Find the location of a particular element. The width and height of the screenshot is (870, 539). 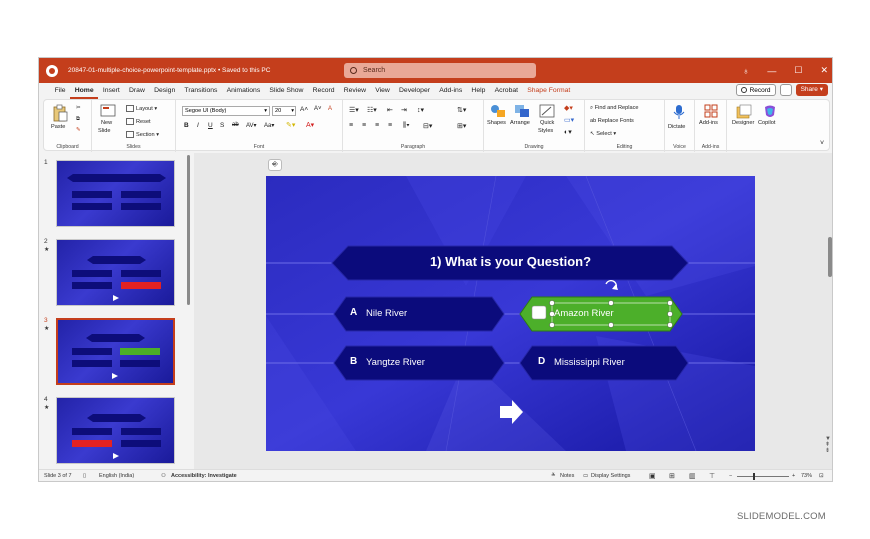

answer-b-text: Yangtze River is located at coordinates (395, 362).